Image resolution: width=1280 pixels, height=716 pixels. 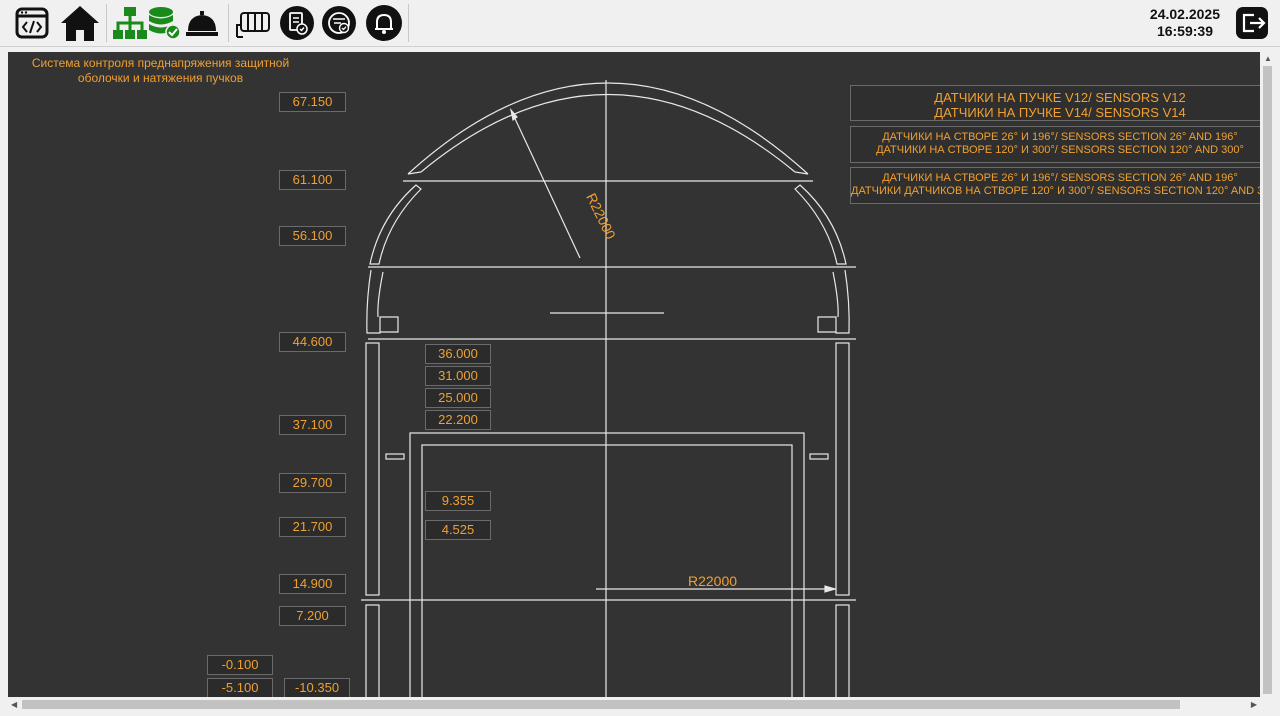 What do you see at coordinates (312, 483) in the screenshot?
I see `level-label: 29.700` at bounding box center [312, 483].